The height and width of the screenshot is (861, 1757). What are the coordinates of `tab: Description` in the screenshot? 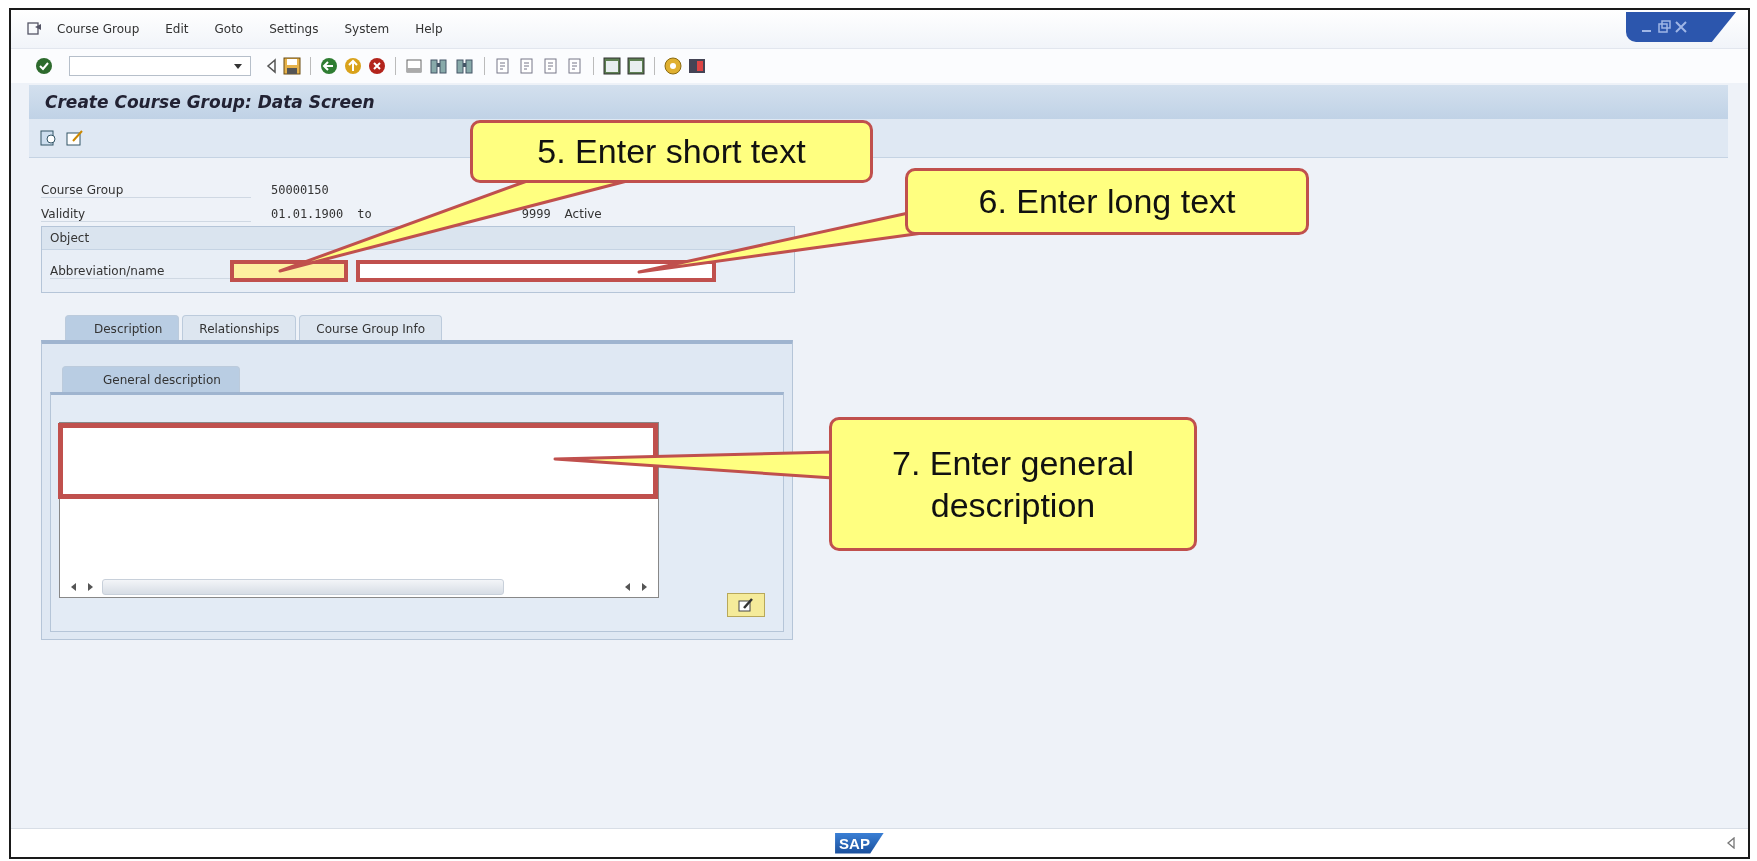 It's located at (122, 327).